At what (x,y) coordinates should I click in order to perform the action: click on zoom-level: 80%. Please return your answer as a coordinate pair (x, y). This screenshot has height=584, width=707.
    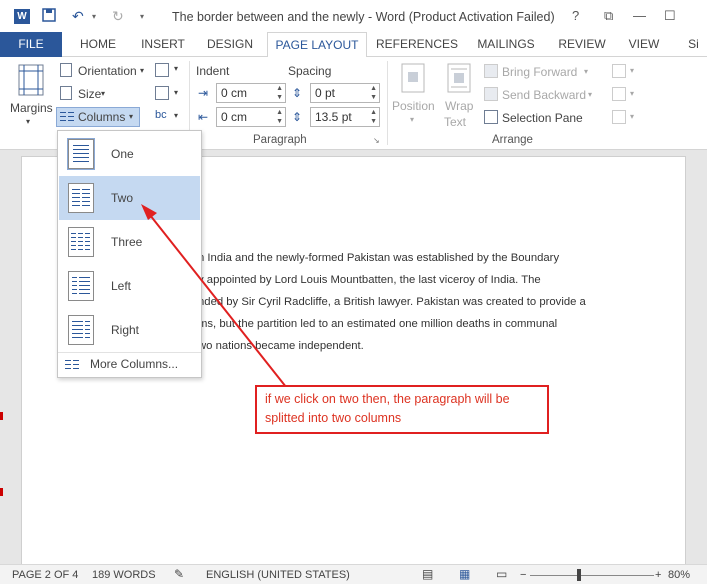
    Looking at the image, I should click on (679, 575).